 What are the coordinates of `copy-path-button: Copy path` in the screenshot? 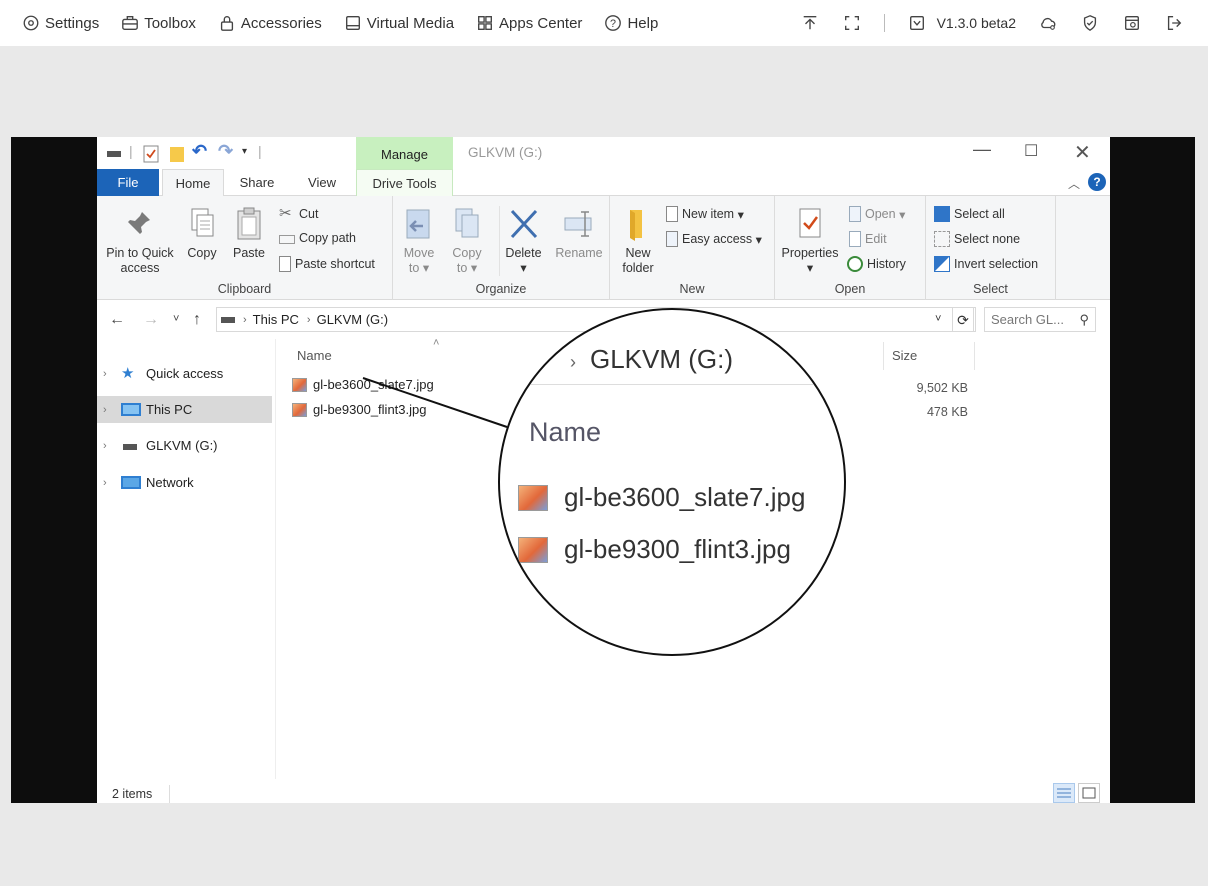 It's located at (317, 238).